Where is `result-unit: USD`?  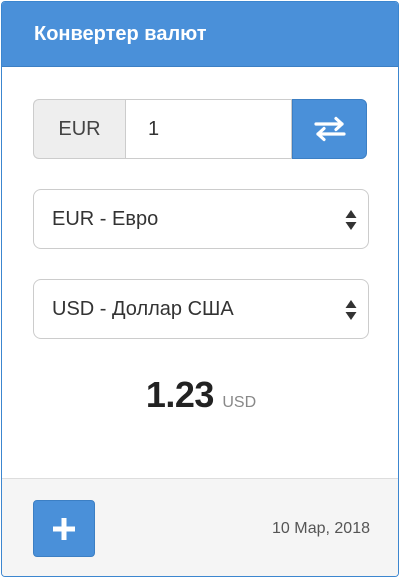 result-unit: USD is located at coordinates (239, 402).